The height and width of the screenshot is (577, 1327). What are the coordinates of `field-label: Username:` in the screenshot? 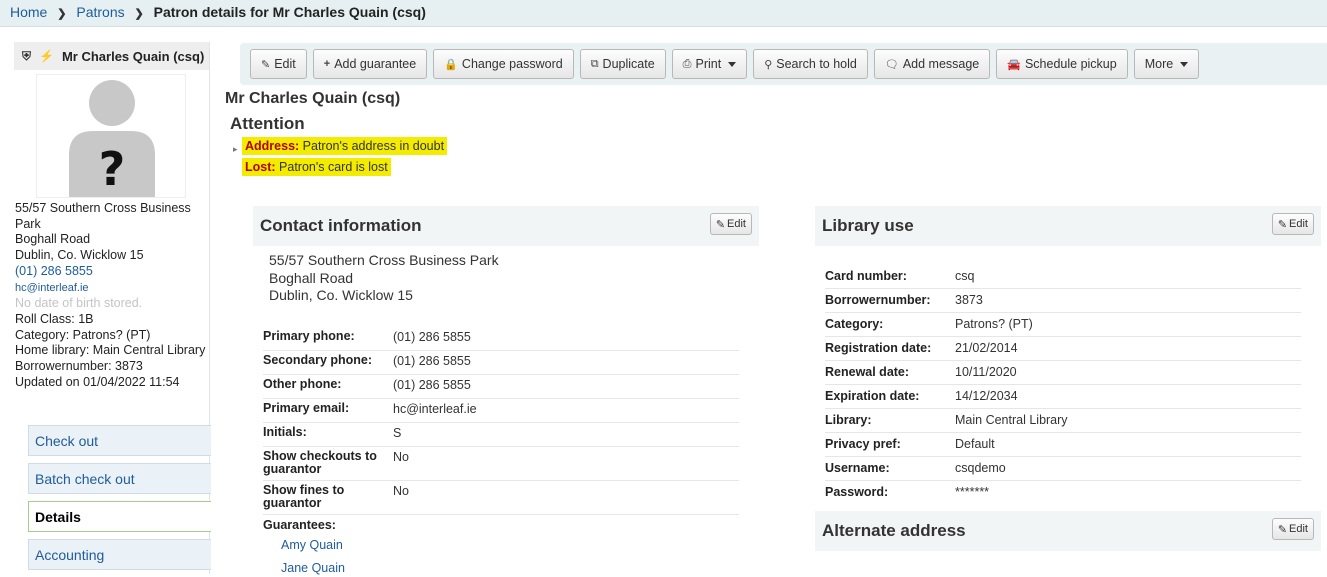 It's located at (857, 468).